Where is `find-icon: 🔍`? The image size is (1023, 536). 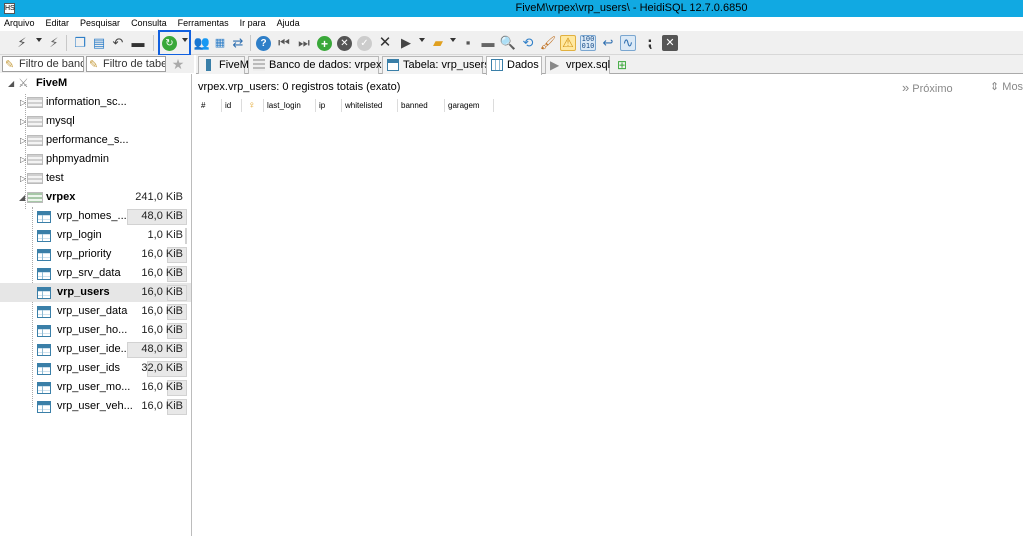
find-icon: 🔍 is located at coordinates (508, 43).